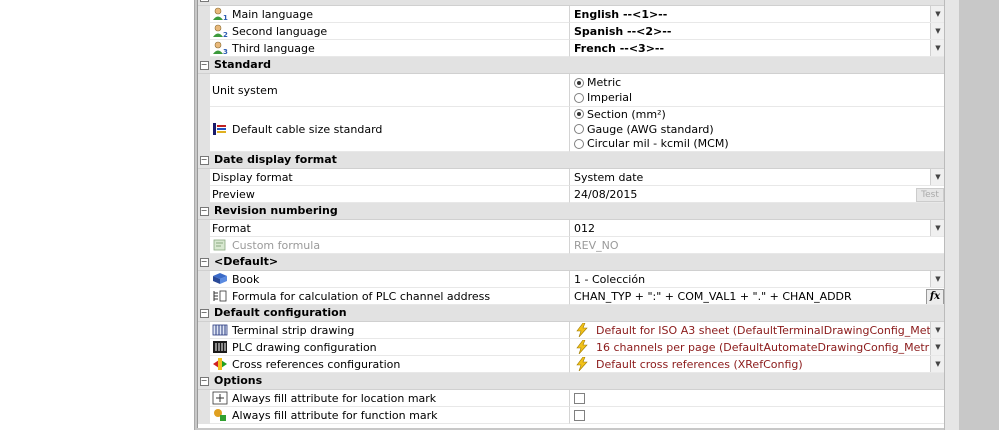 This screenshot has width=999, height=430. Describe the element at coordinates (280, 312) in the screenshot. I see `category-title: Default configuration` at that location.